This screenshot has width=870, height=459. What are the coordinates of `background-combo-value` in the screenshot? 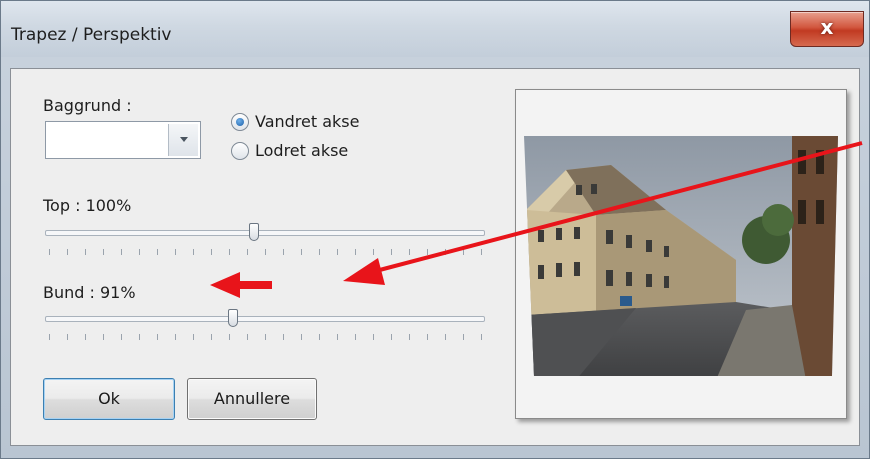 It's located at (109, 140).